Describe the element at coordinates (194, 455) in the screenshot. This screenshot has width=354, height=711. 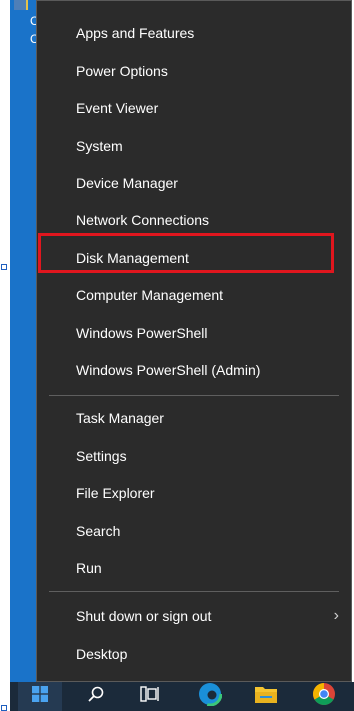
I see `menu-item-settings: Settings` at that location.